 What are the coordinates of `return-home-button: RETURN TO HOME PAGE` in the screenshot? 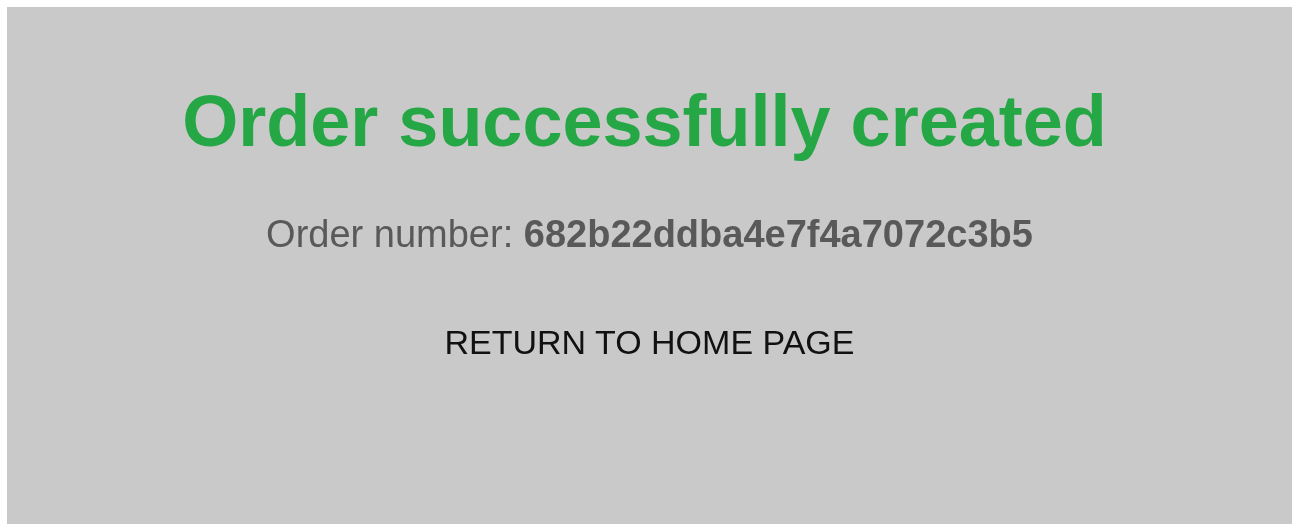 It's located at (649, 342).